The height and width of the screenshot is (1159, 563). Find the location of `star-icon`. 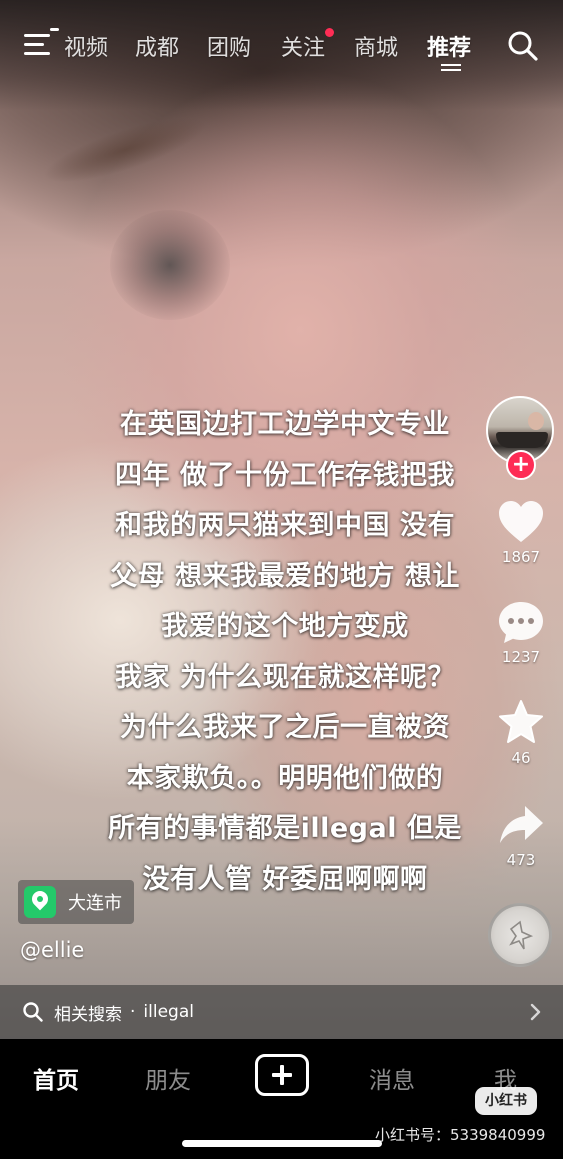

star-icon is located at coordinates (521, 721).